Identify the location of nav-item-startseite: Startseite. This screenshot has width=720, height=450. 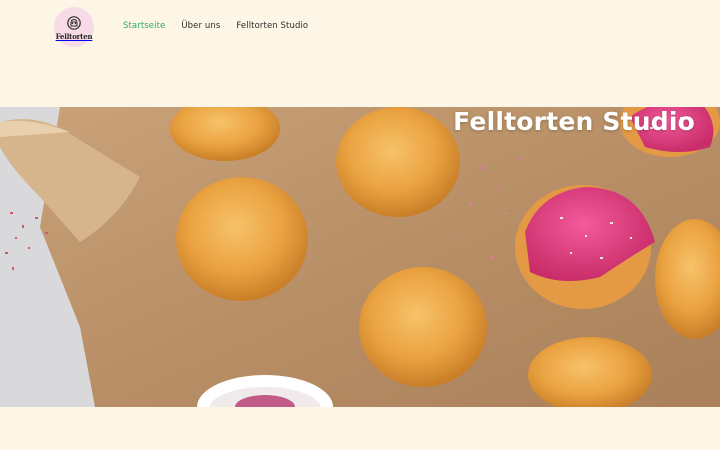
(144, 26).